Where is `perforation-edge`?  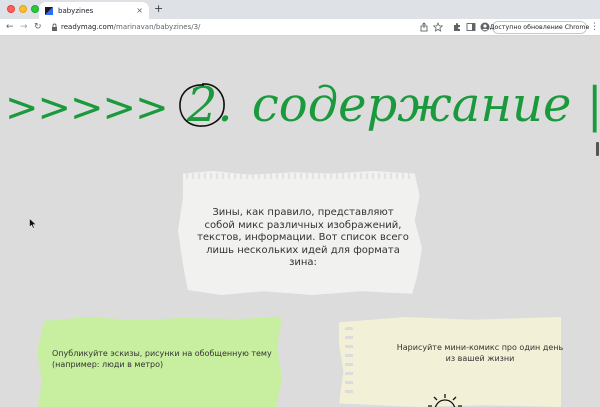
perforation-edge is located at coordinates (300, 176).